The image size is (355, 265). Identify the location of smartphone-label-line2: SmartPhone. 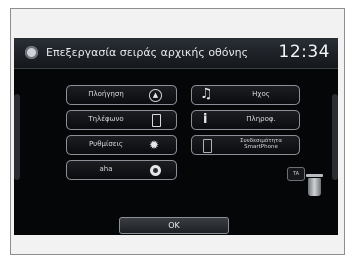
(261, 147).